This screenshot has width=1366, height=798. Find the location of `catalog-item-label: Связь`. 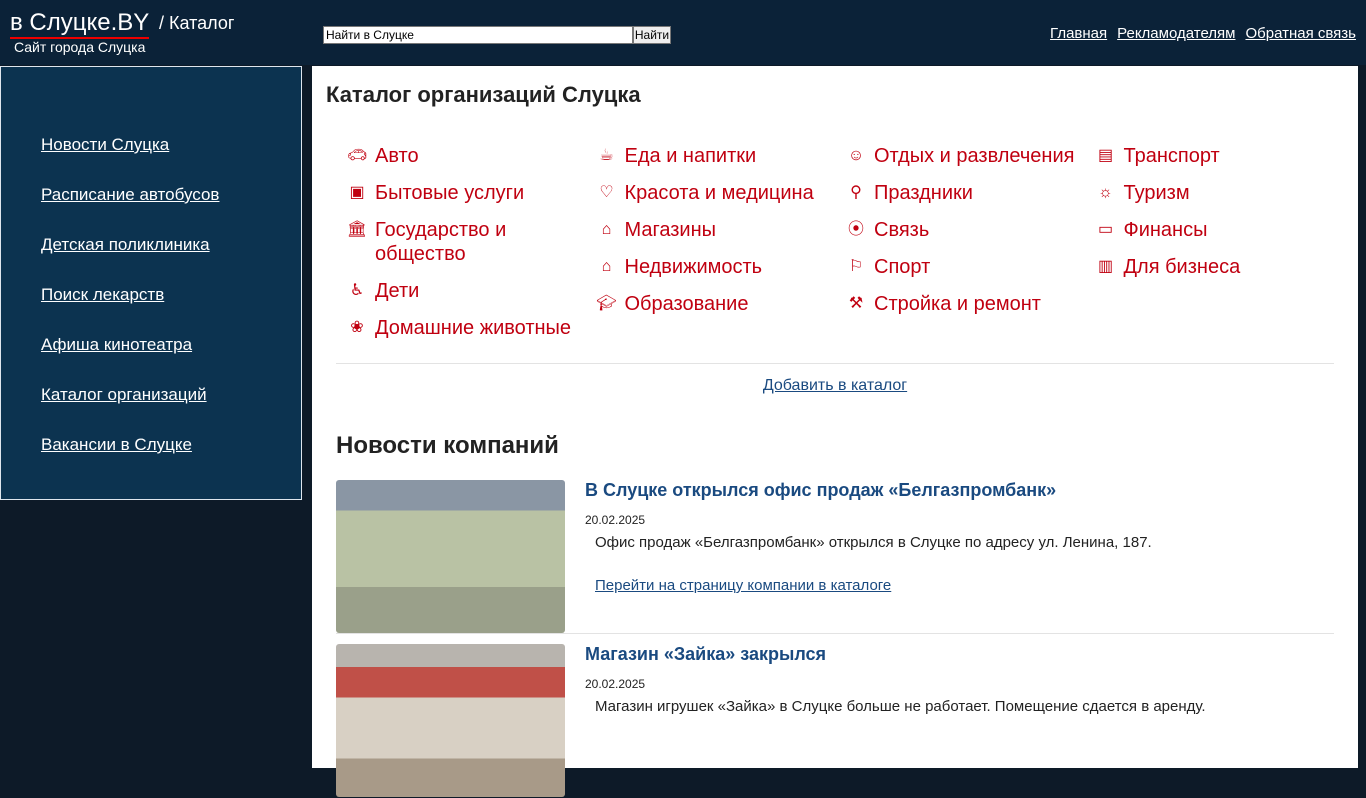

catalog-item-label: Связь is located at coordinates (902, 230).